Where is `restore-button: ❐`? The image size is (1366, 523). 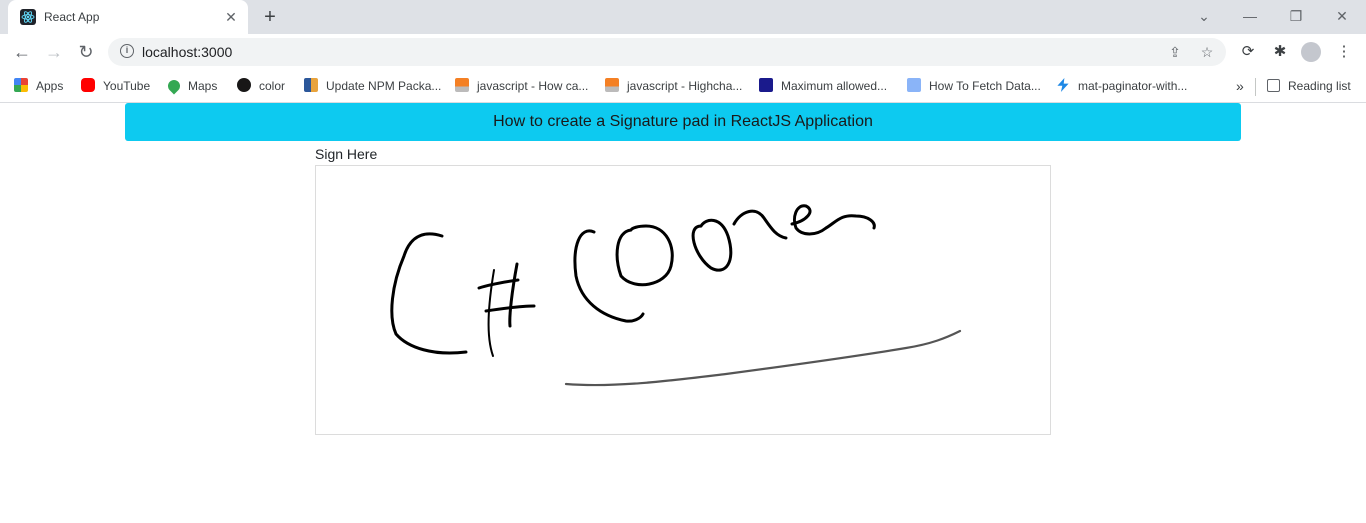 restore-button: ❐ is located at coordinates (1296, 16).